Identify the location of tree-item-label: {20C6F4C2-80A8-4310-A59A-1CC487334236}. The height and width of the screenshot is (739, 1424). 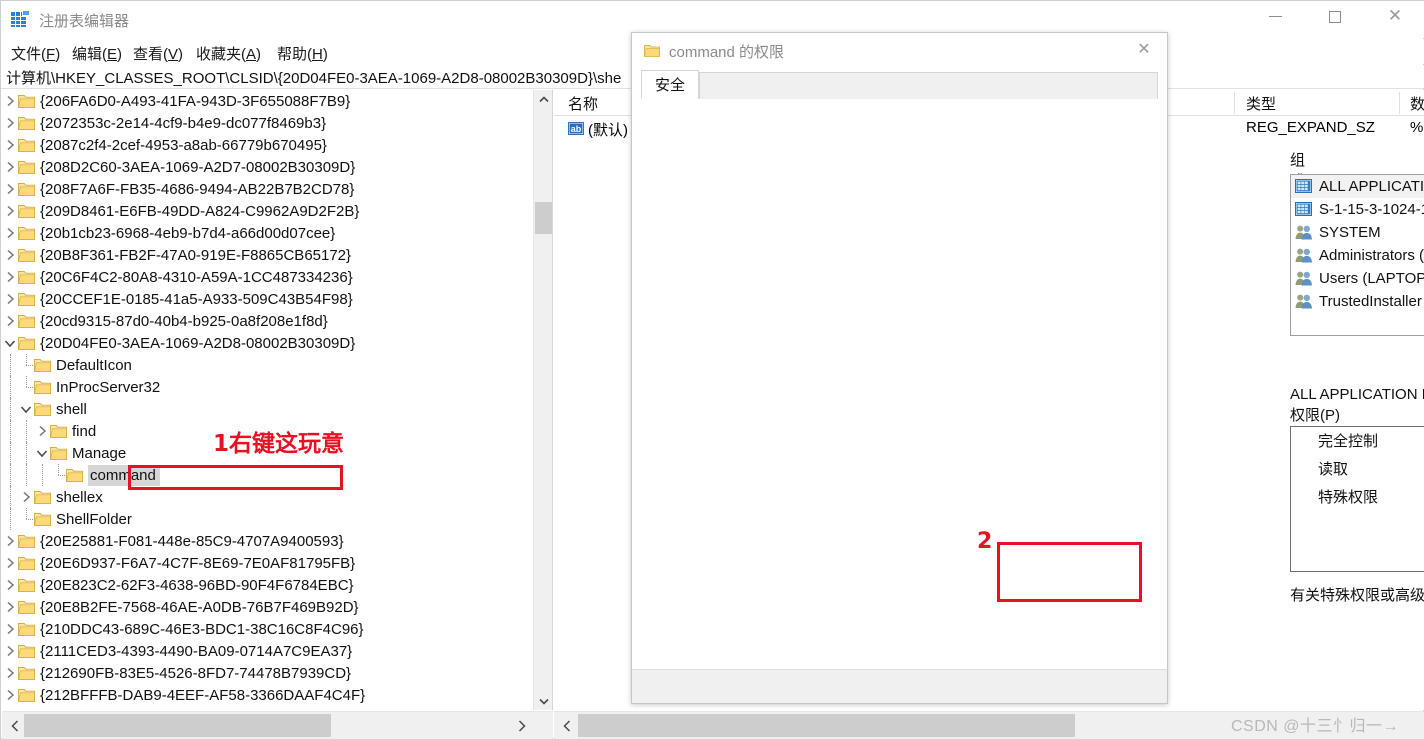
(196, 277).